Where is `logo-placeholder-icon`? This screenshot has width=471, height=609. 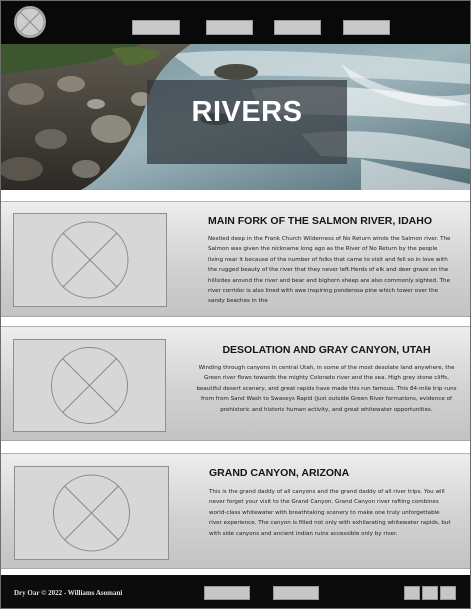
logo-placeholder-icon is located at coordinates (30, 22).